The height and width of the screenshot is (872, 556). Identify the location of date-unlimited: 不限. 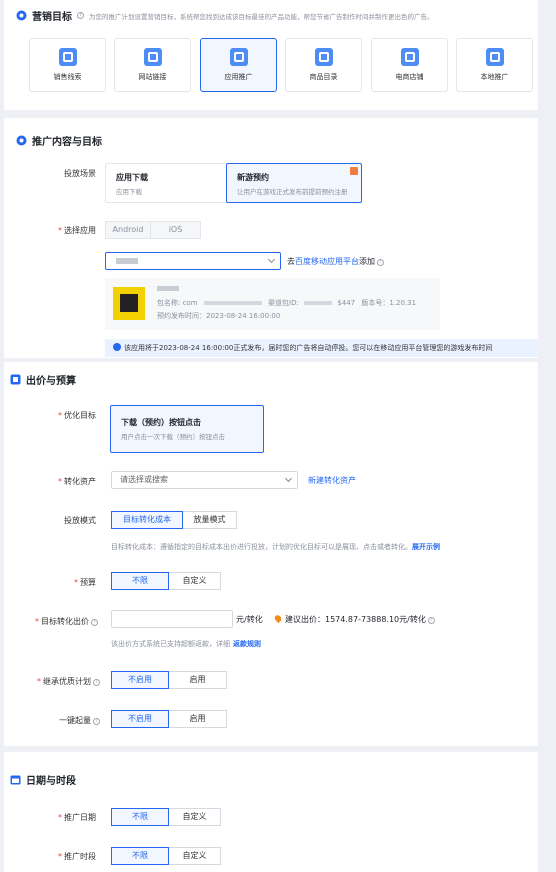
(140, 817).